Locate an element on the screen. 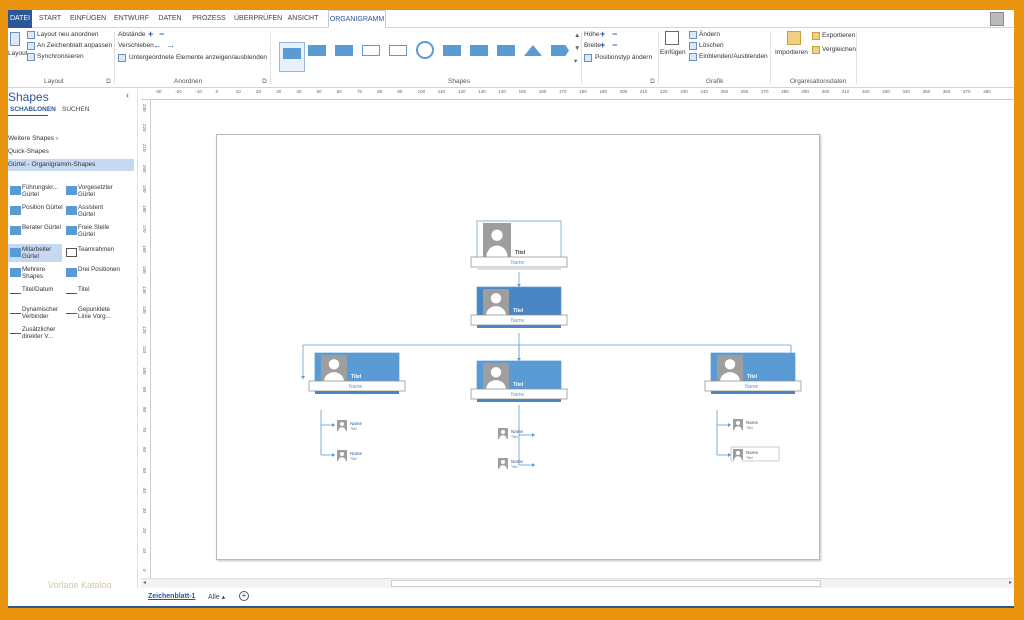  height-minus-icon: − is located at coordinates (614, 34).